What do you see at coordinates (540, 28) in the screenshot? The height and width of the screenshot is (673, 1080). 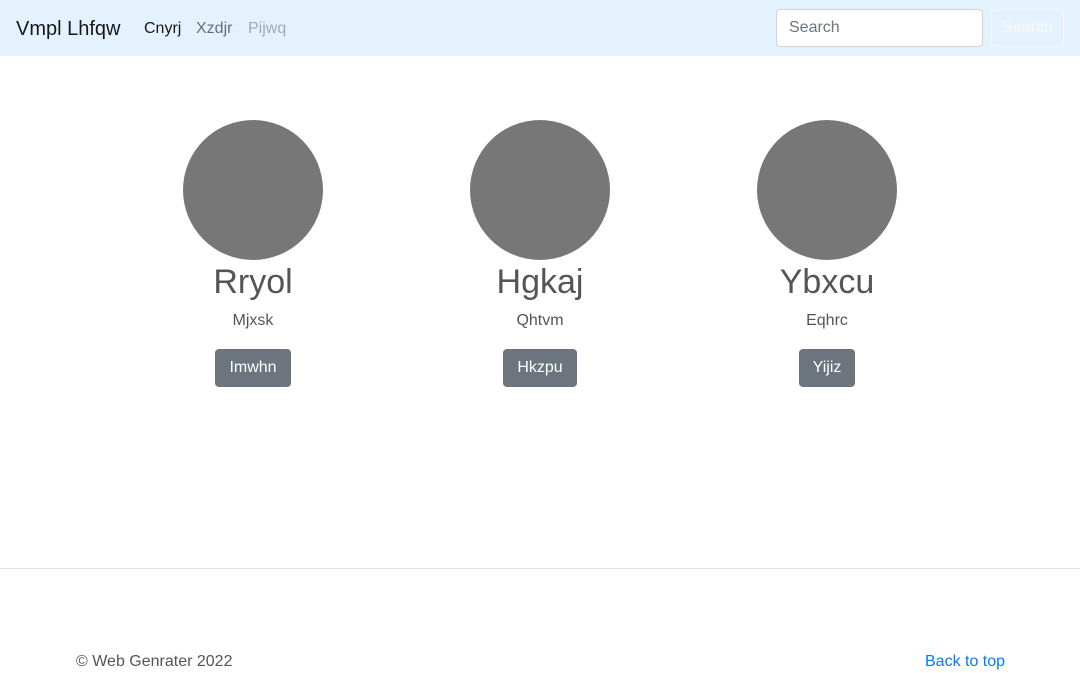 I see `top-navbar: Vmpl Lhfqw Cnyrj Xzdjr Pijwq Search` at bounding box center [540, 28].